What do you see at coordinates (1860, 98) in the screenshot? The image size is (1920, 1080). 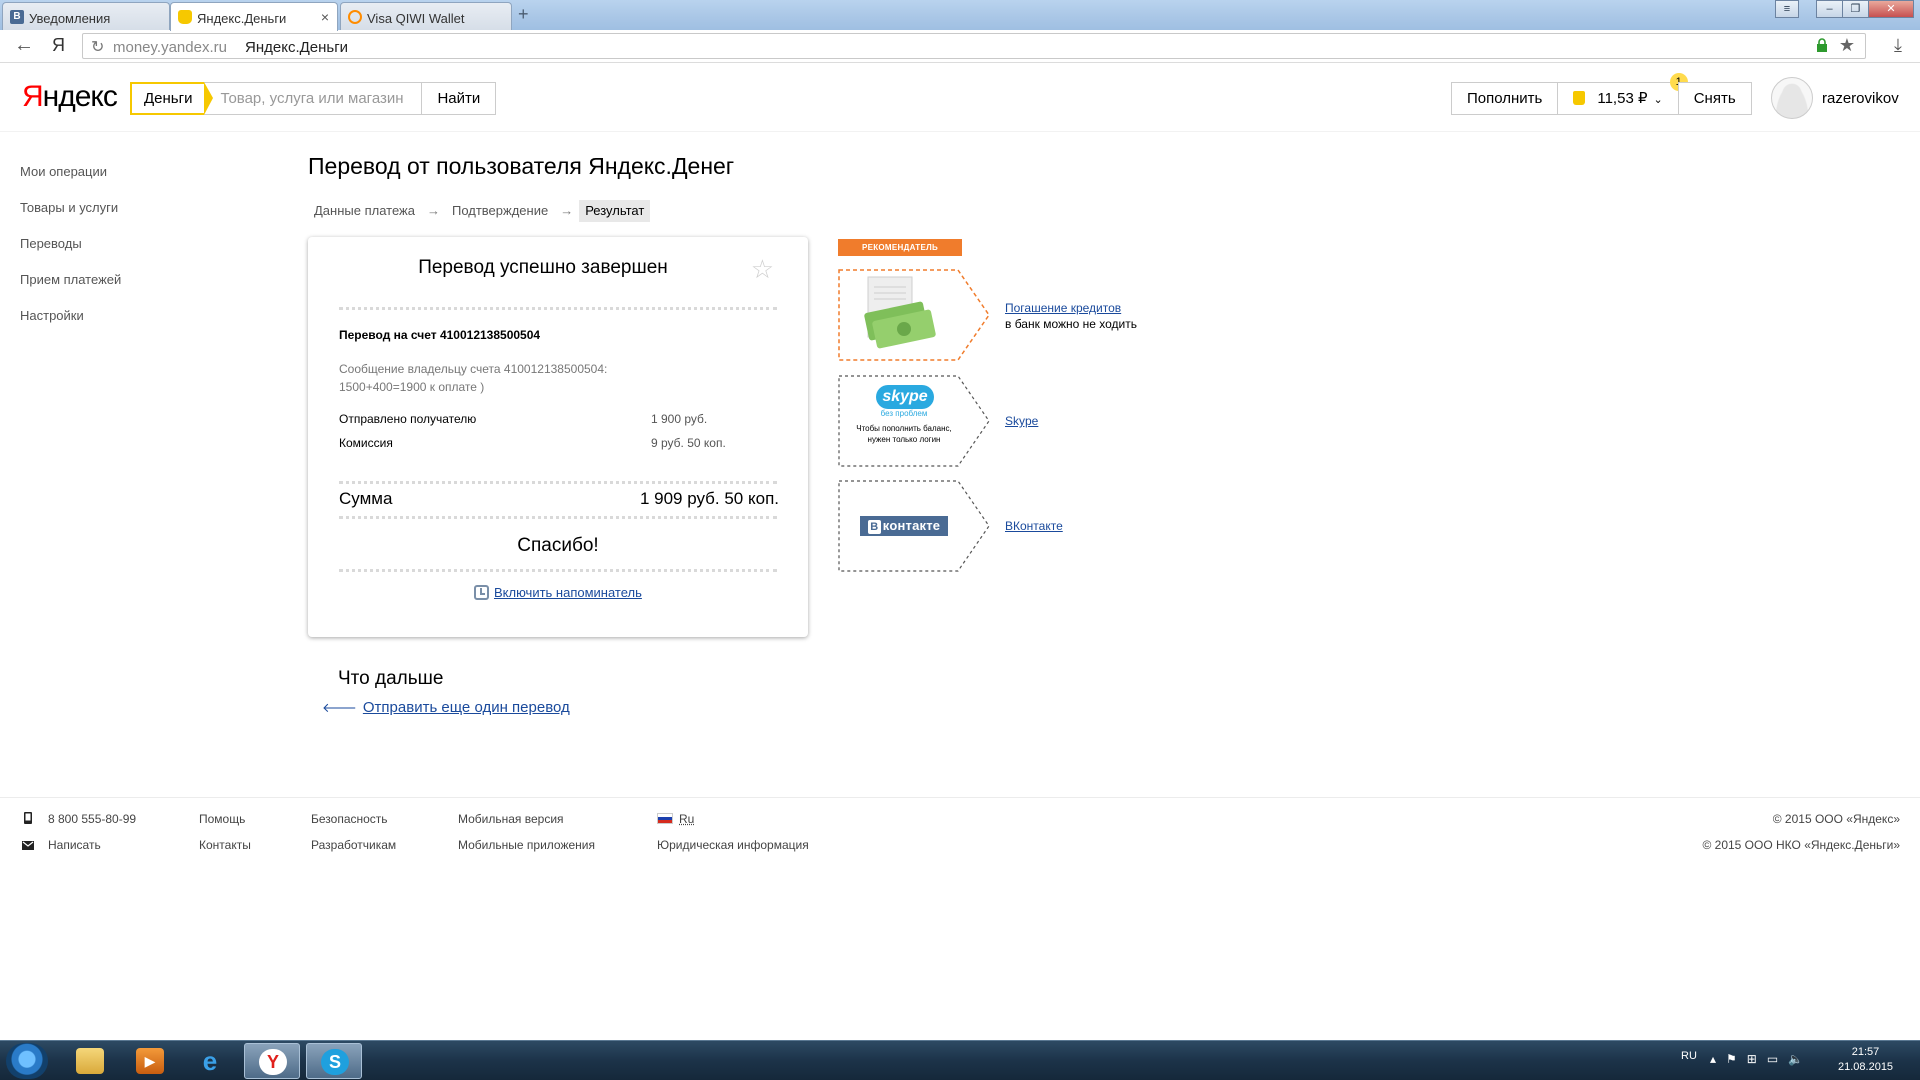 I see `username: razerovikov` at bounding box center [1860, 98].